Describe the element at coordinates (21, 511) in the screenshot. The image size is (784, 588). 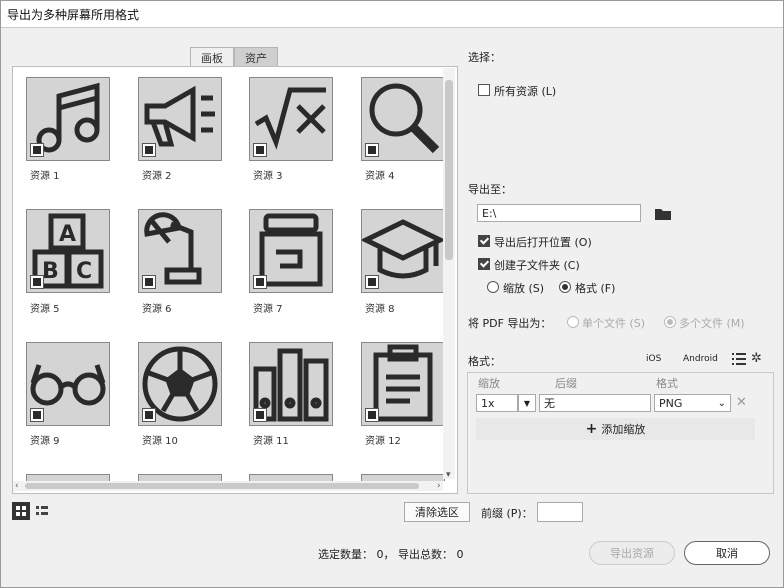
I see `grid-view-button` at that location.